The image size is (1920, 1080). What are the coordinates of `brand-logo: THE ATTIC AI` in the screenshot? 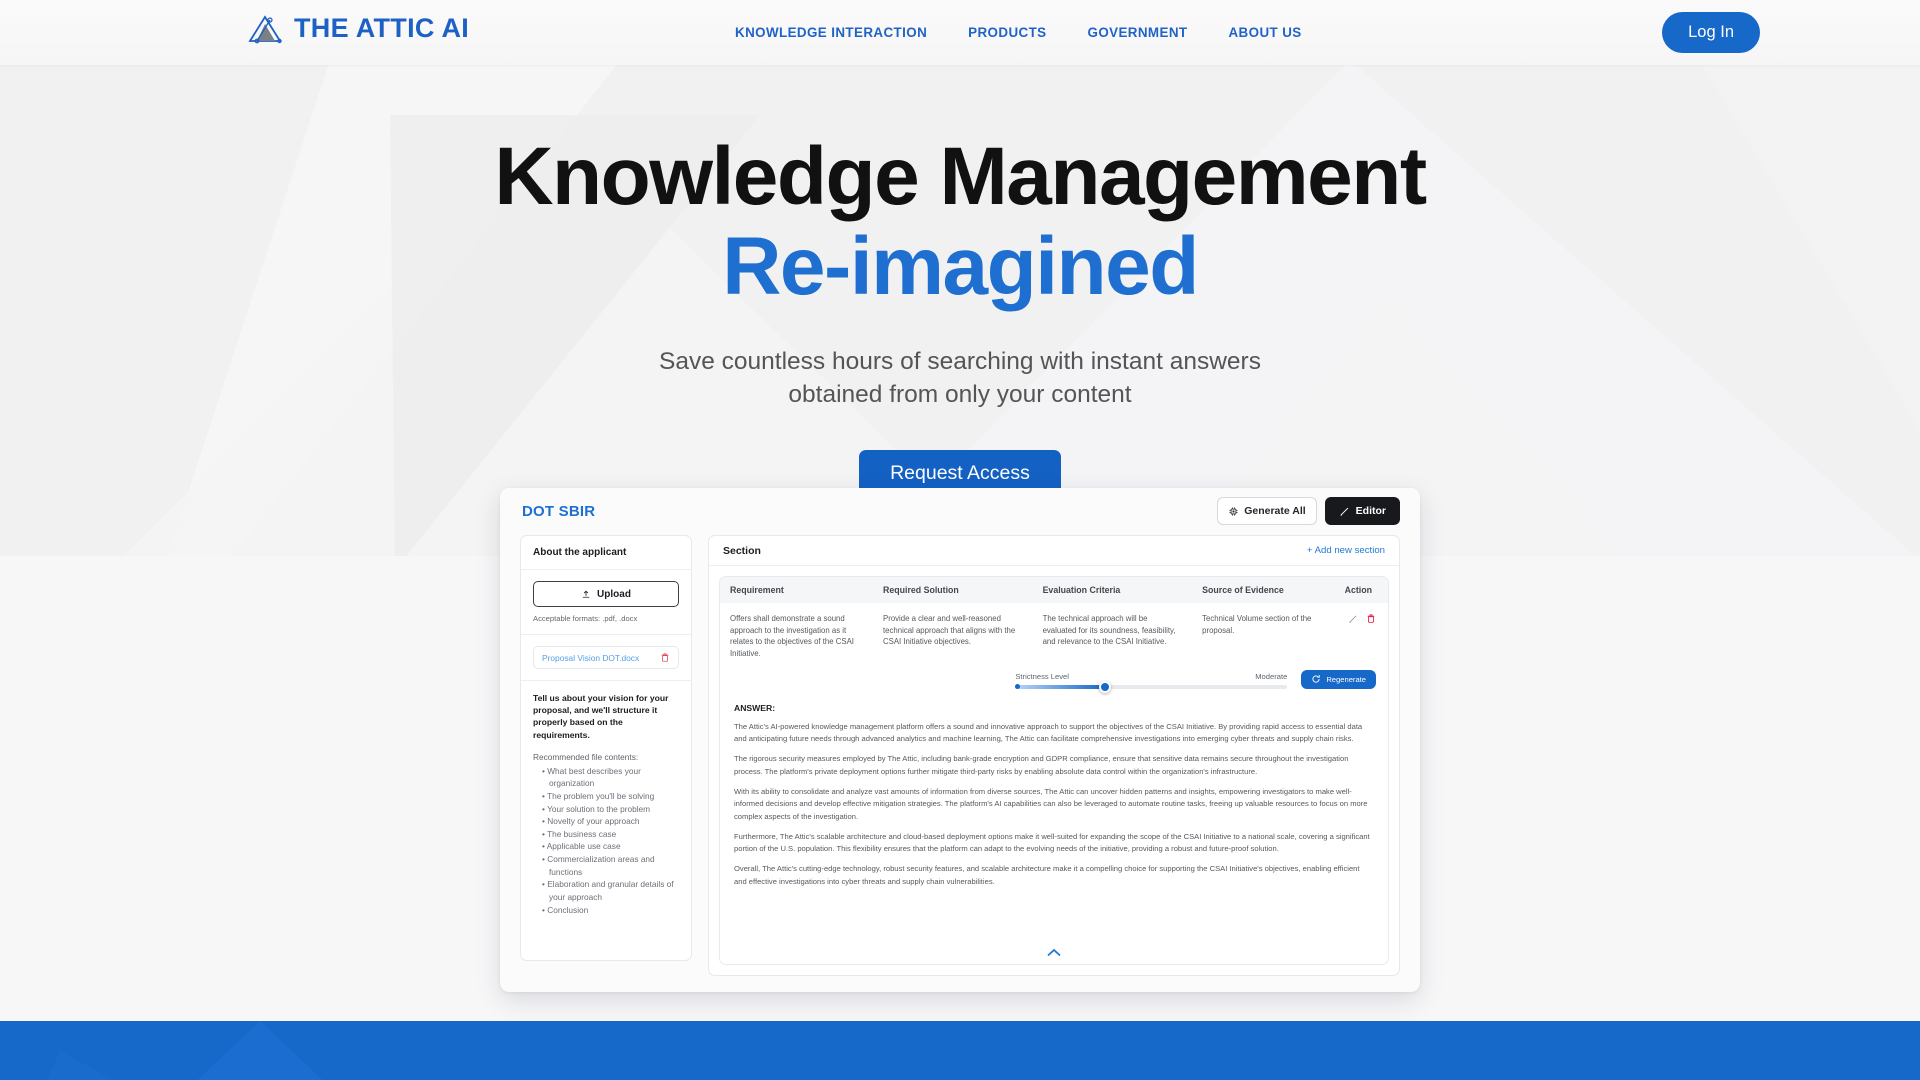 It's located at (358, 28).